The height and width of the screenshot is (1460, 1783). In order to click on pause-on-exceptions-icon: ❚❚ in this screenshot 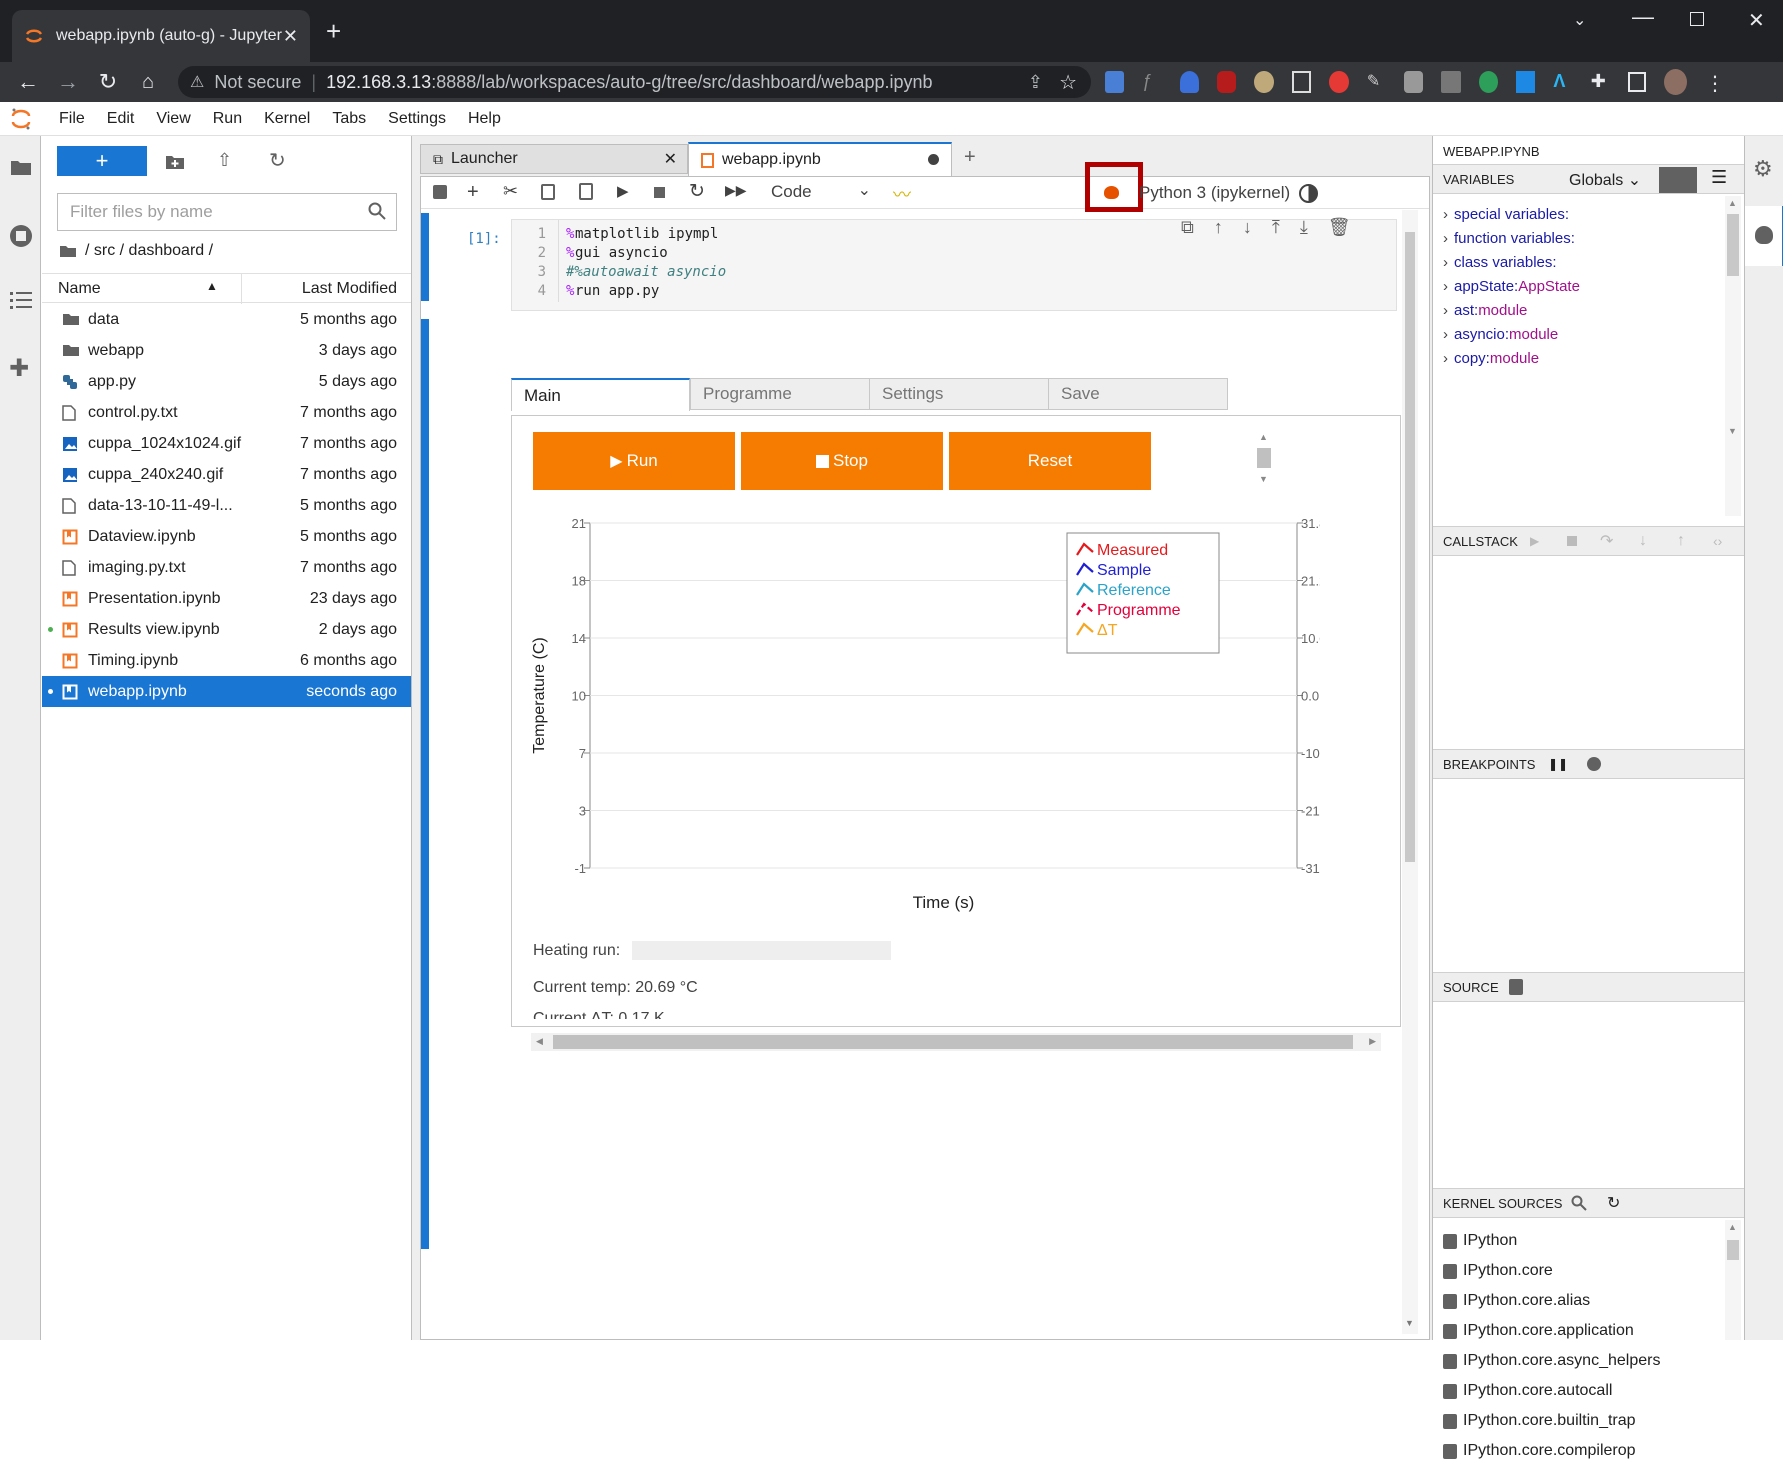, I will do `click(1558, 764)`.